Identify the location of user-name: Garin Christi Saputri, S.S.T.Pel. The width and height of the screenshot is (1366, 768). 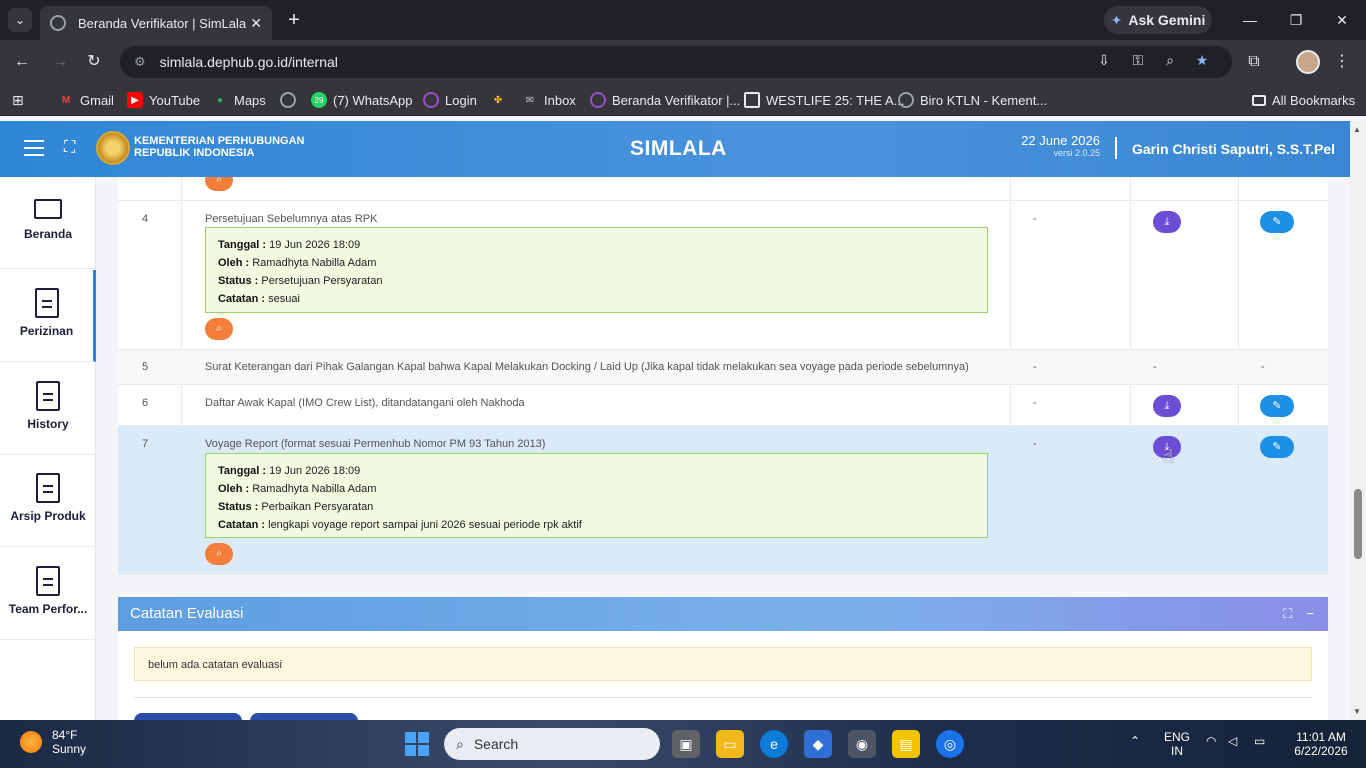
(1233, 149).